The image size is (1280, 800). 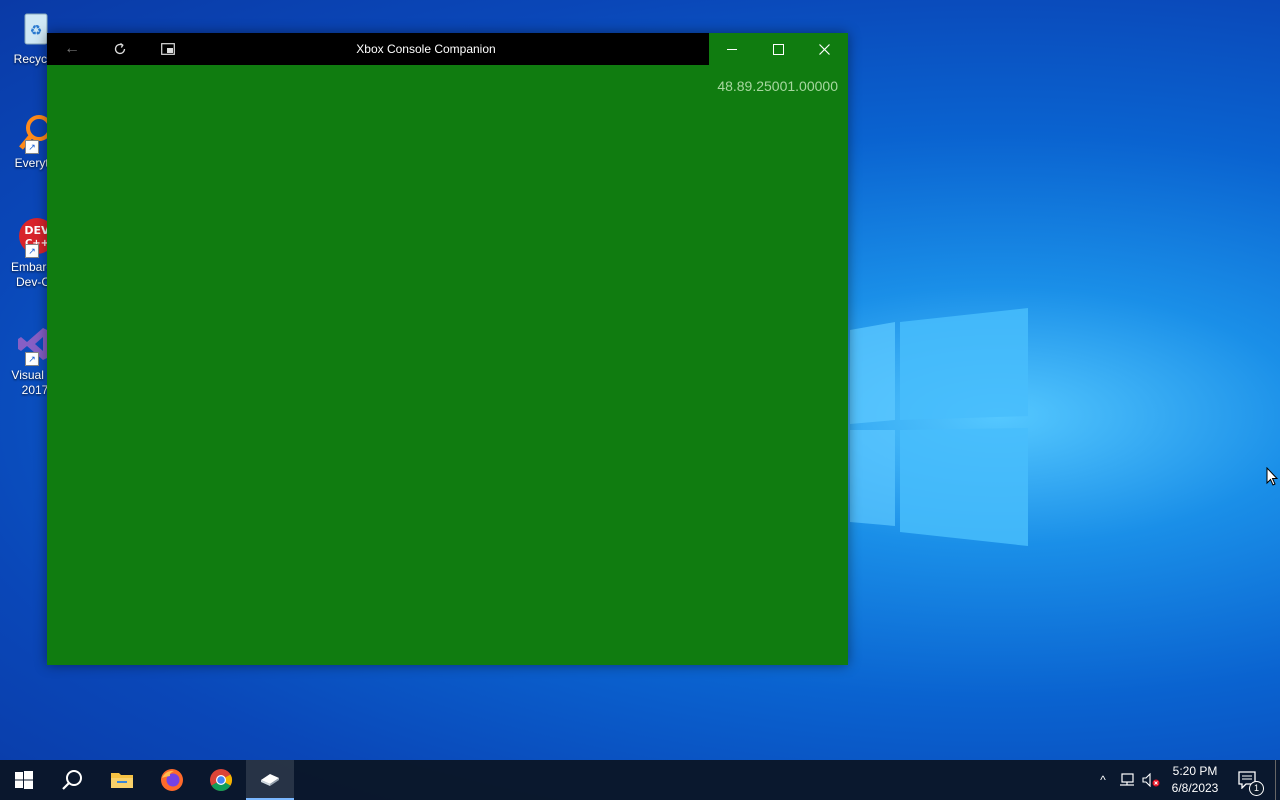 I want to click on maximize-button, so click(x=778, y=49).